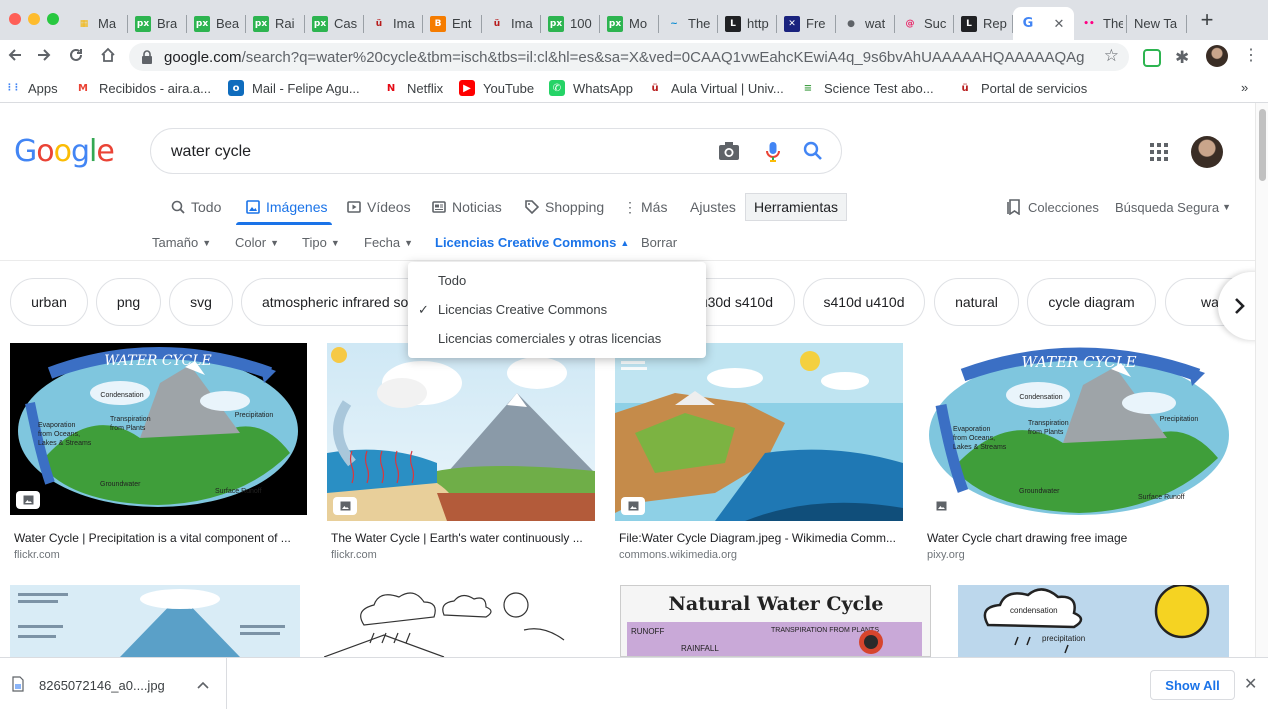  I want to click on bookmark-item: N Netflix, so click(413, 88).